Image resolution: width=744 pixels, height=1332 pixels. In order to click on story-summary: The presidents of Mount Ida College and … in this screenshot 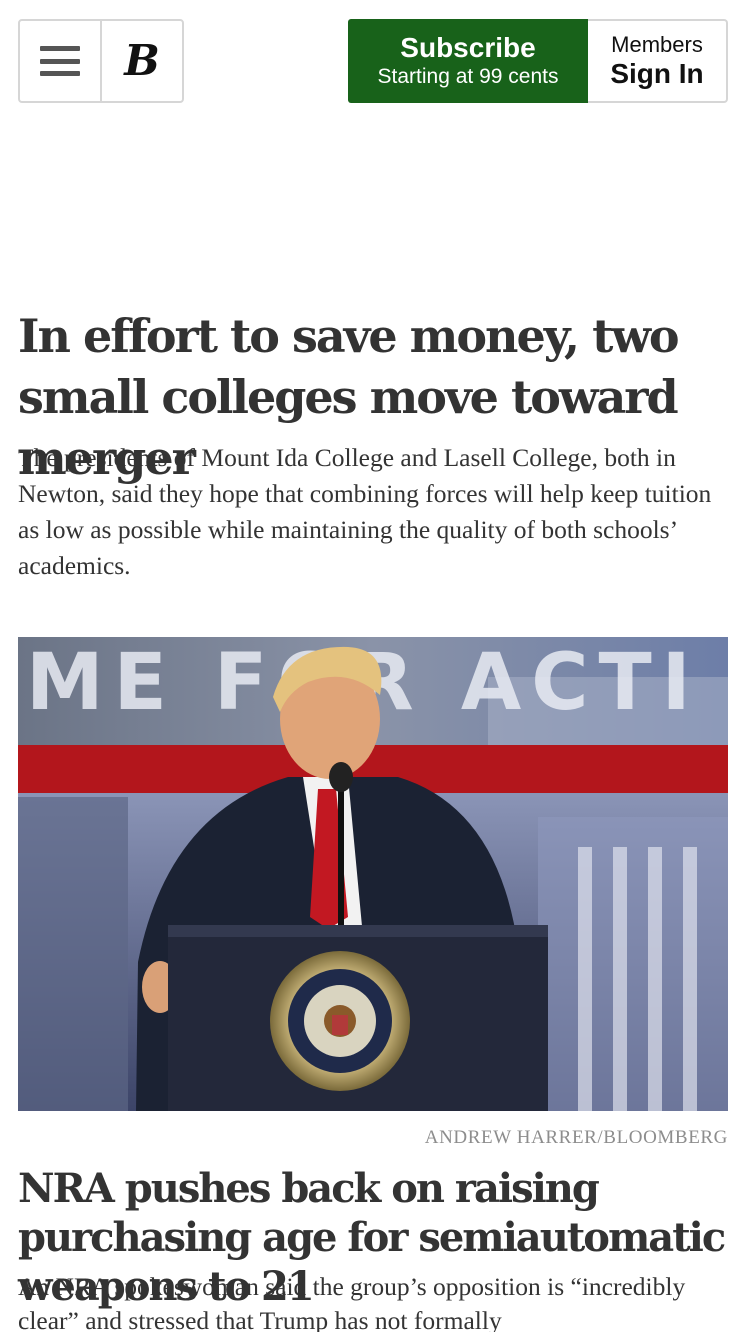, I will do `click(365, 511)`.